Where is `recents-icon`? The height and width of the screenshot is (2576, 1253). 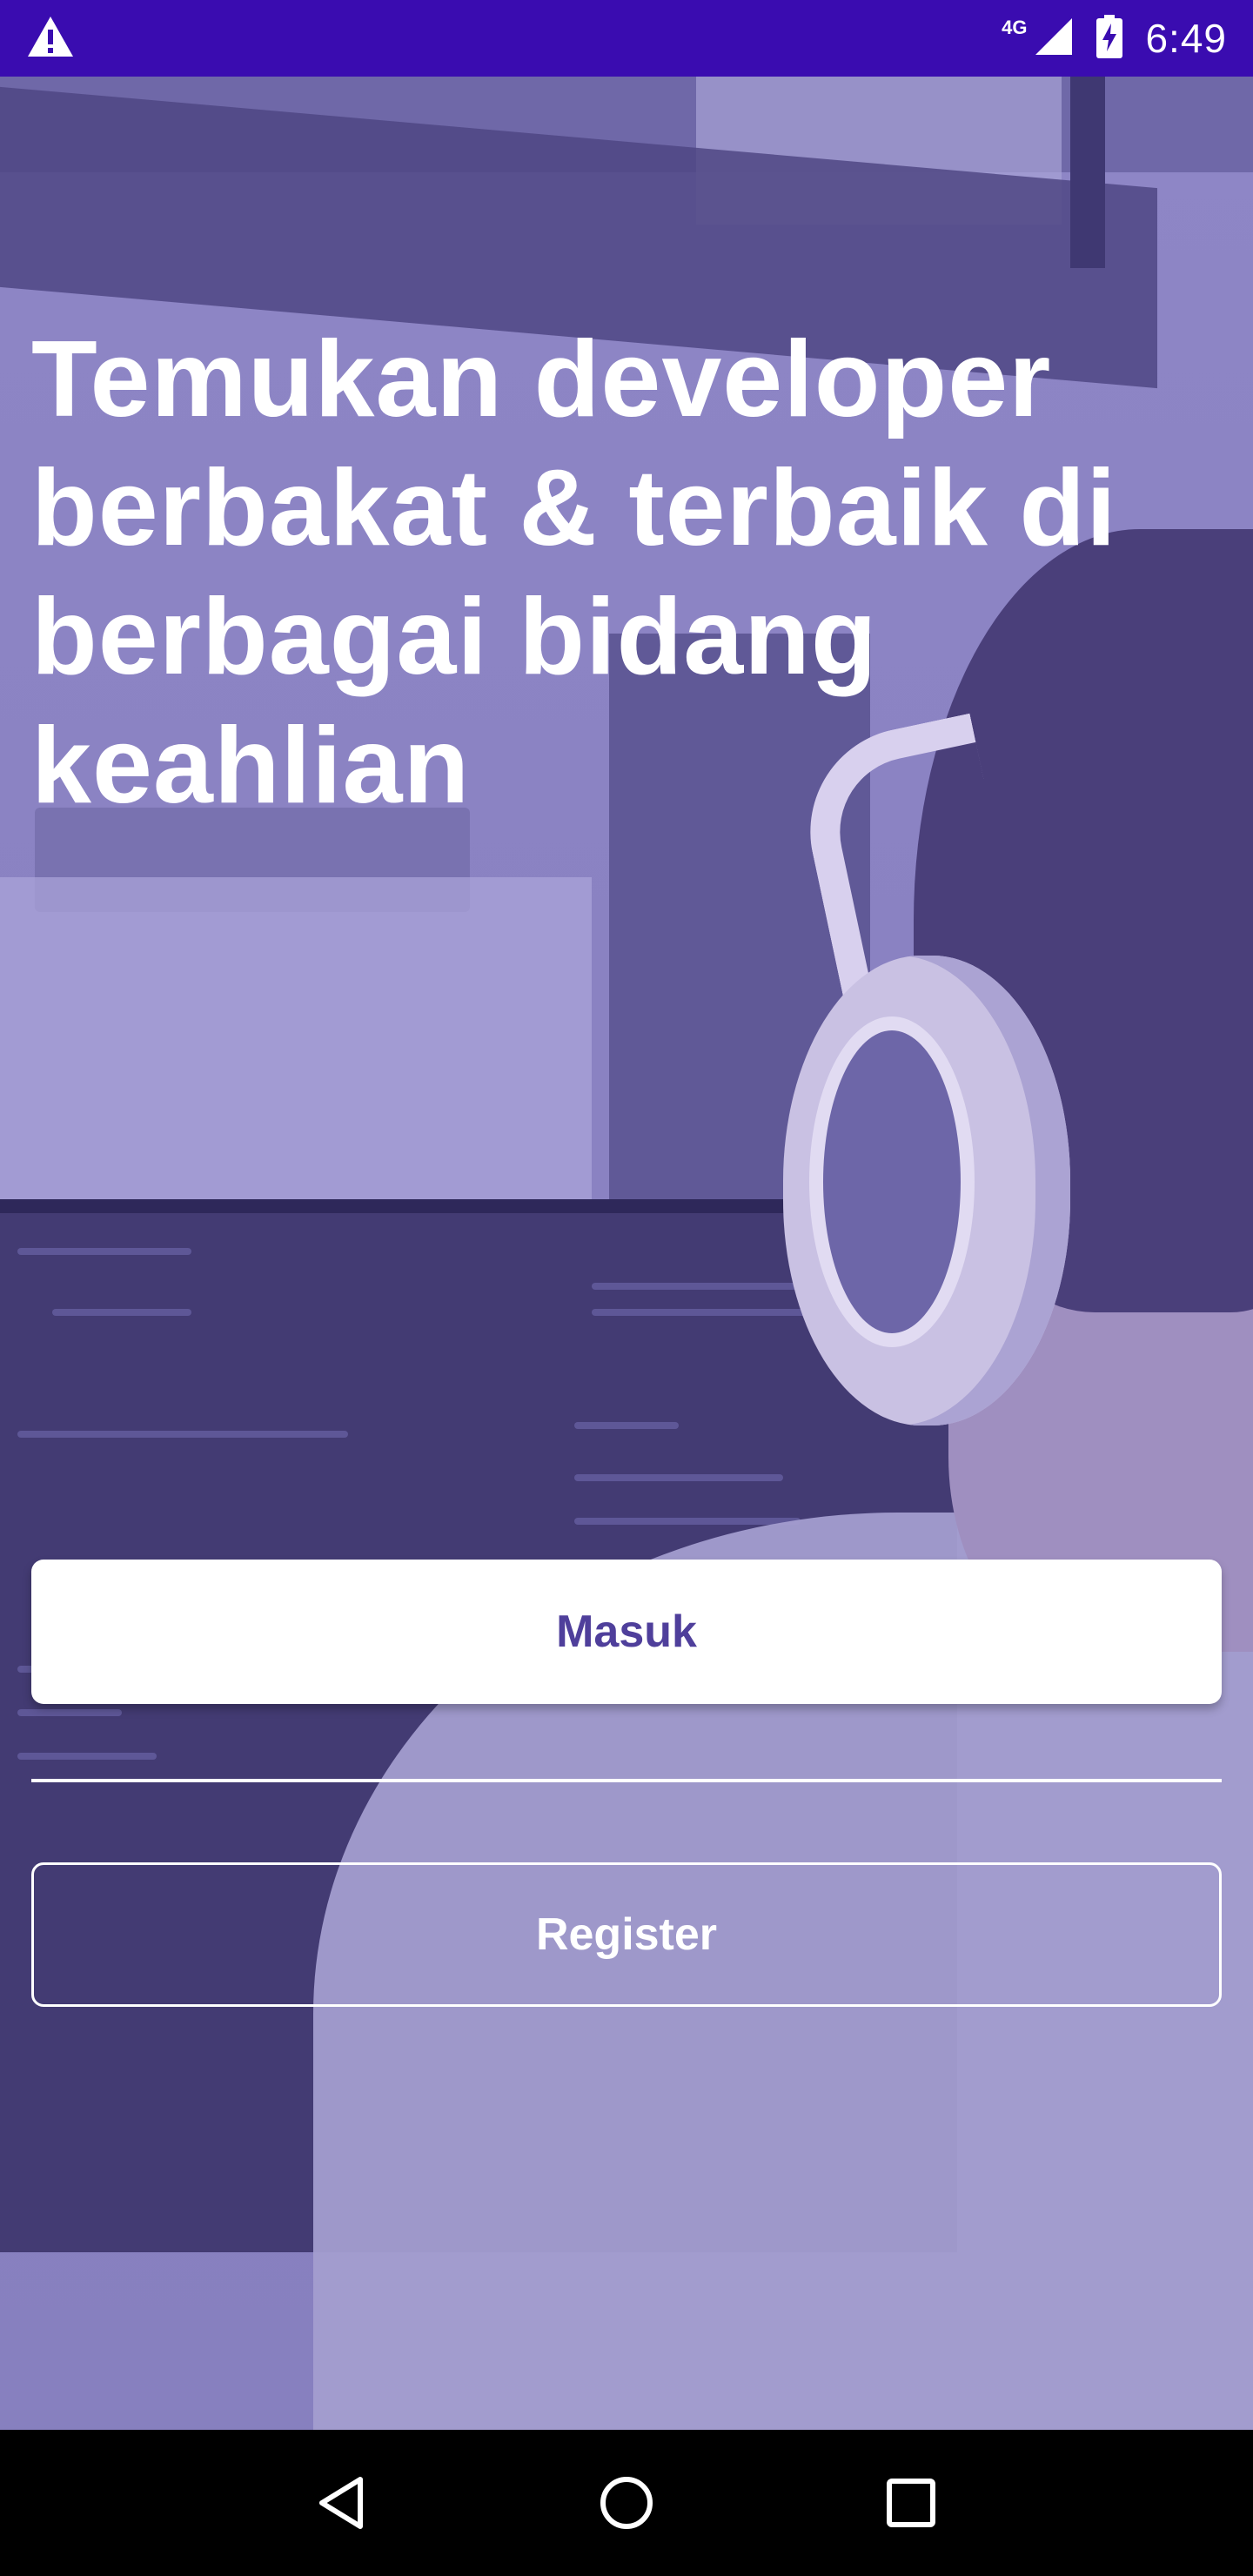 recents-icon is located at coordinates (911, 2502).